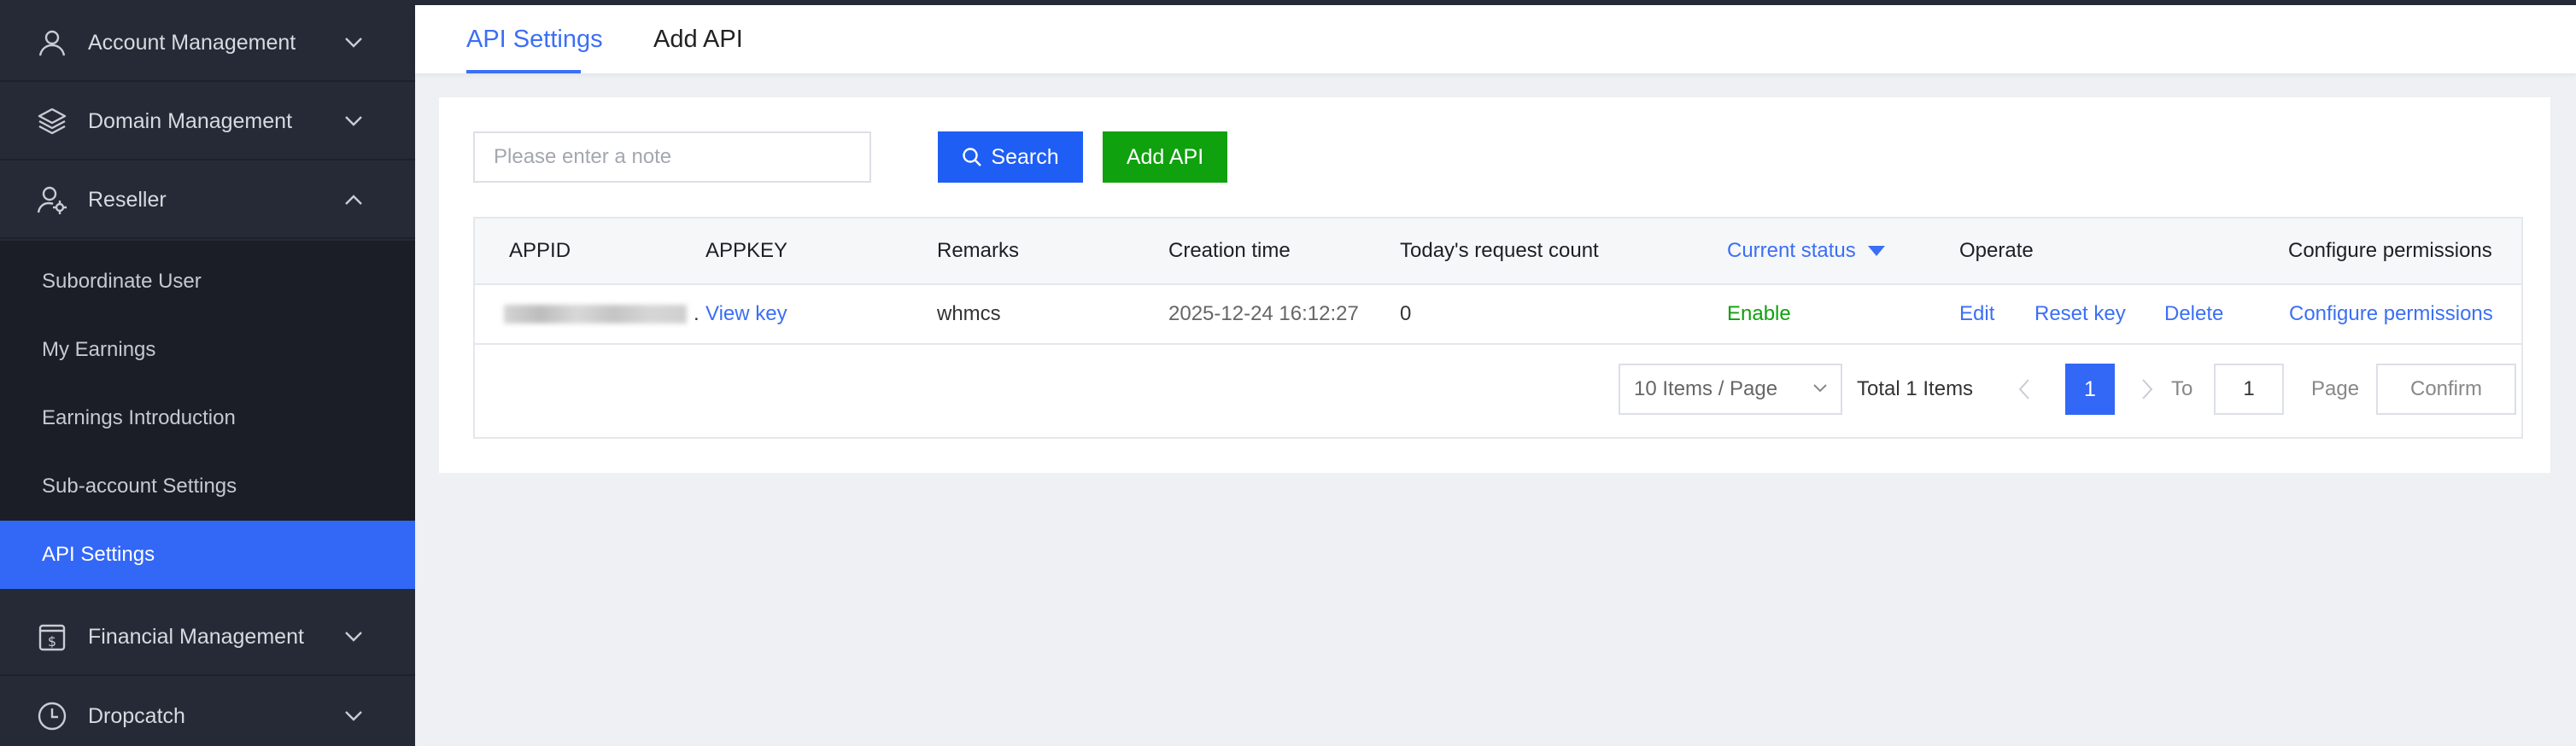  Describe the element at coordinates (2390, 250) in the screenshot. I see `column-header-configure-permissions: Configure permissions` at that location.